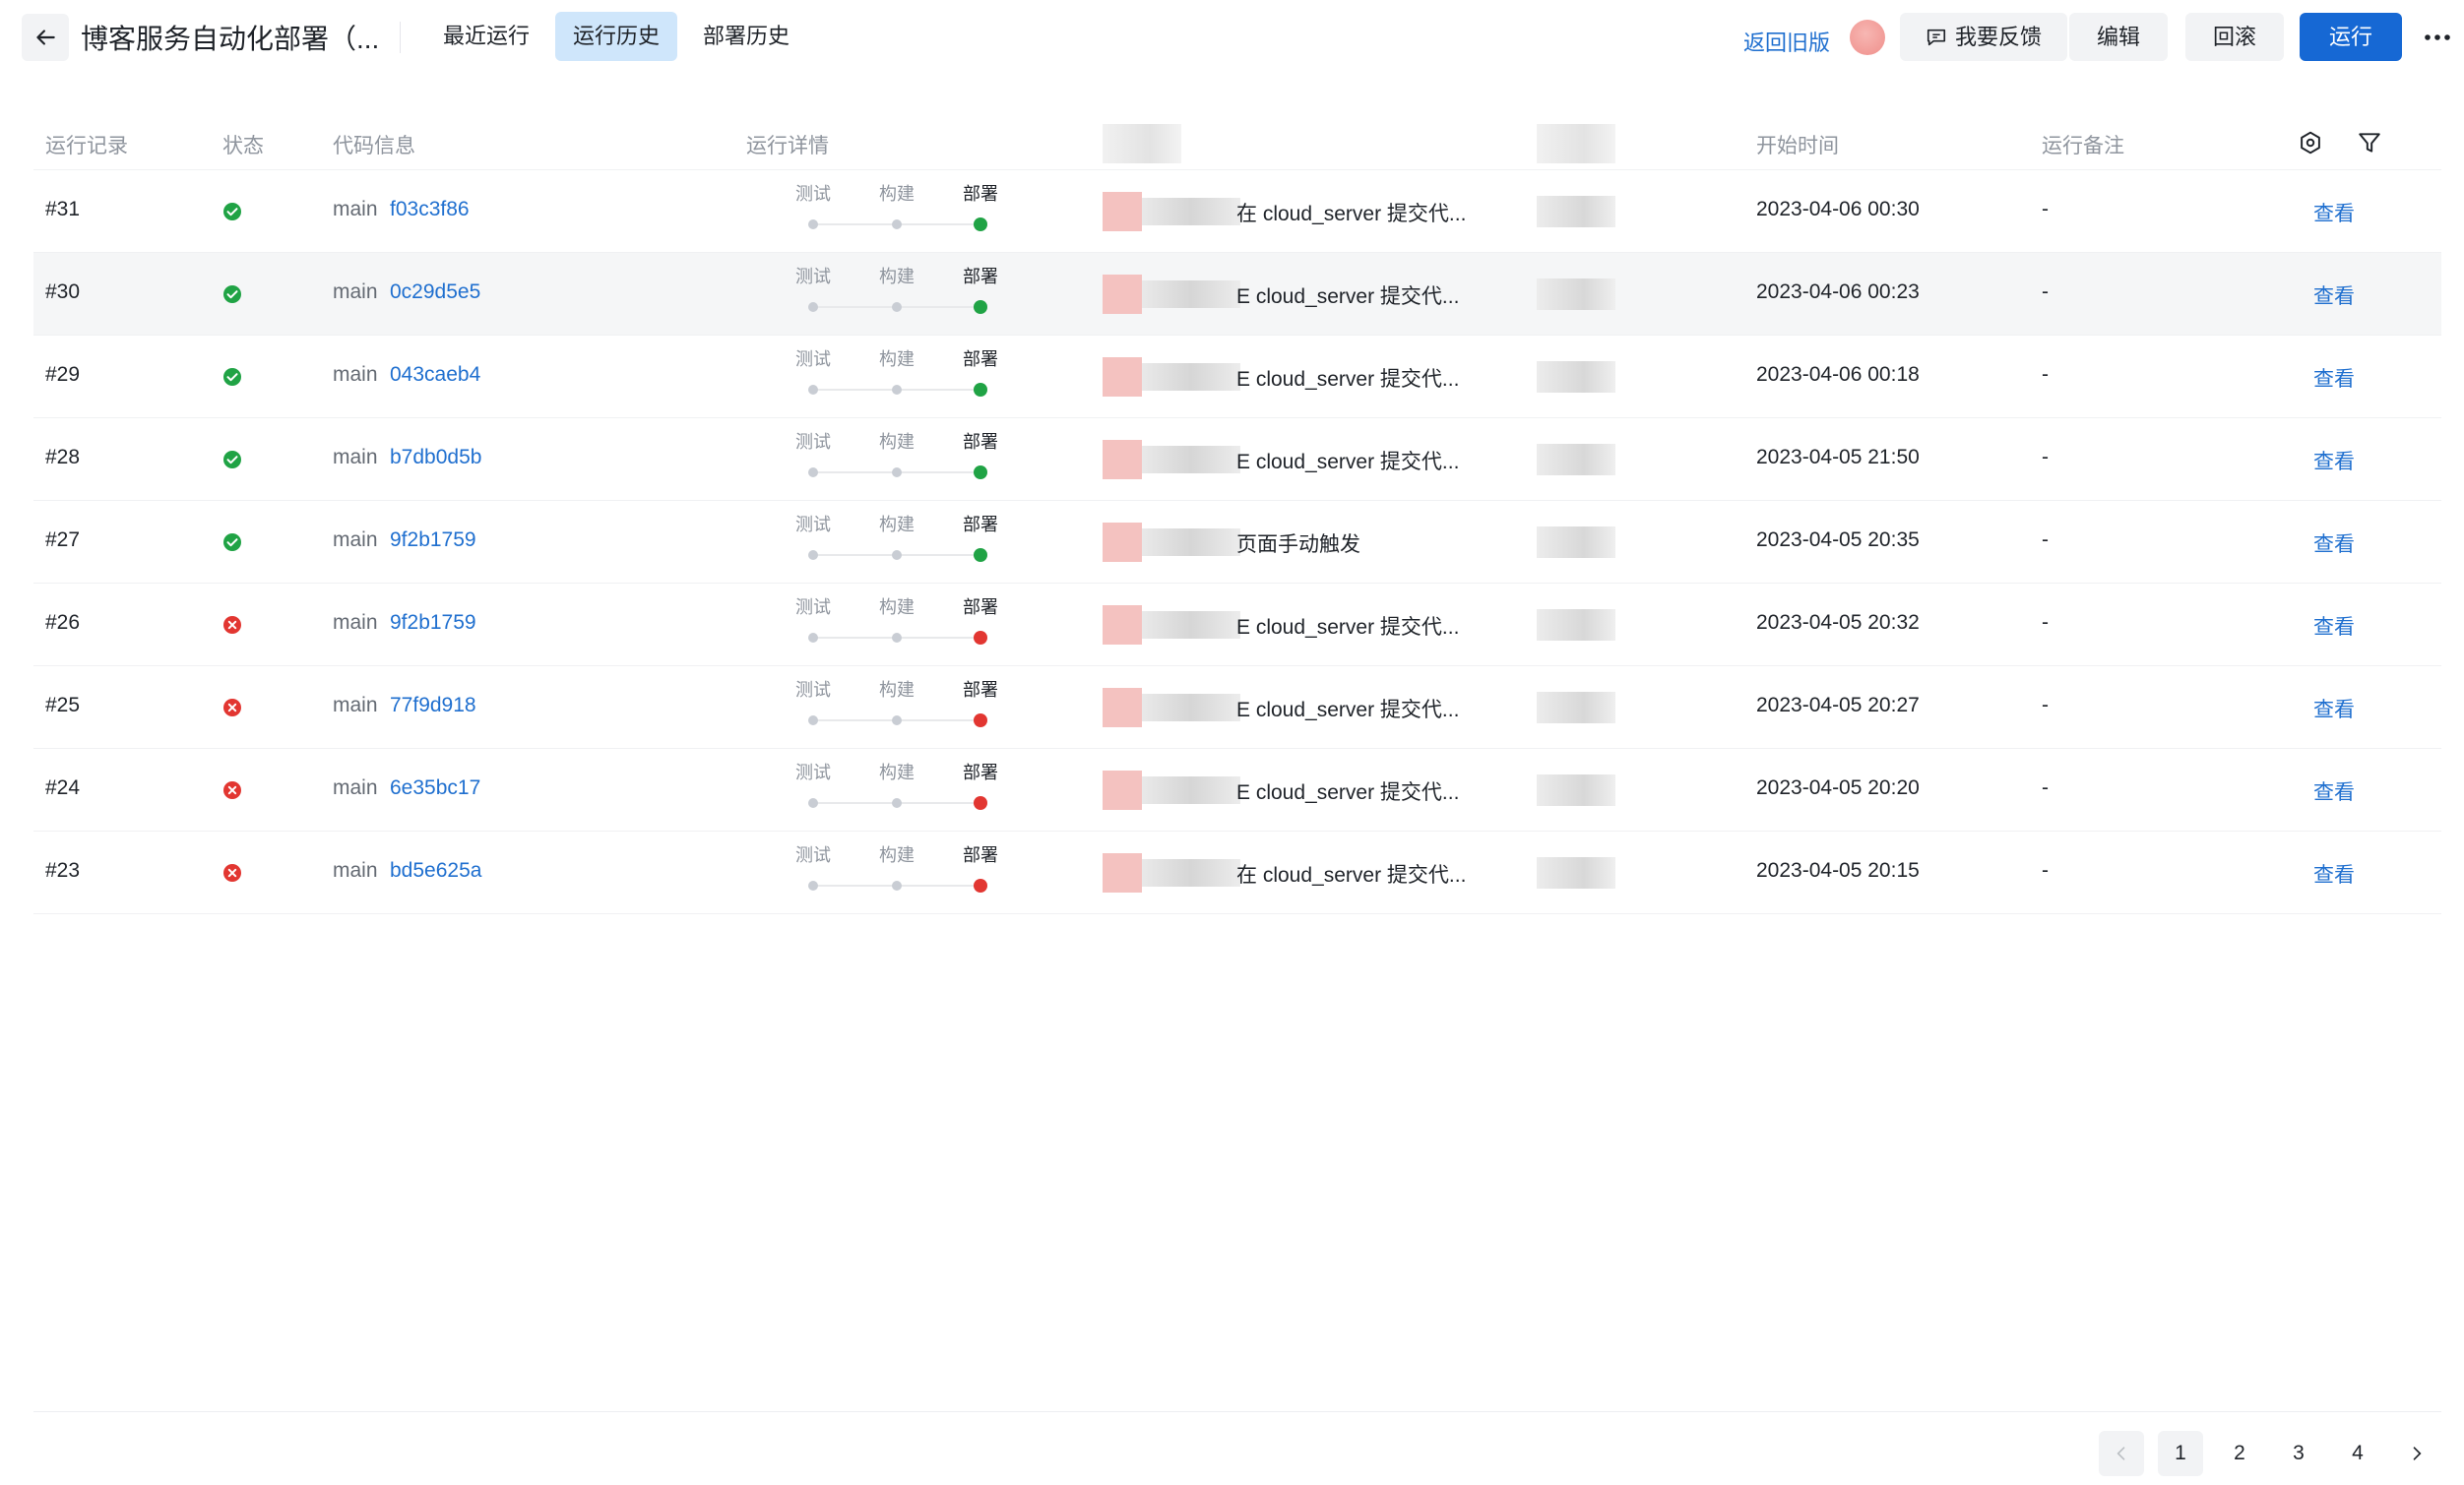  Describe the element at coordinates (1867, 38) in the screenshot. I see `avatar` at that location.